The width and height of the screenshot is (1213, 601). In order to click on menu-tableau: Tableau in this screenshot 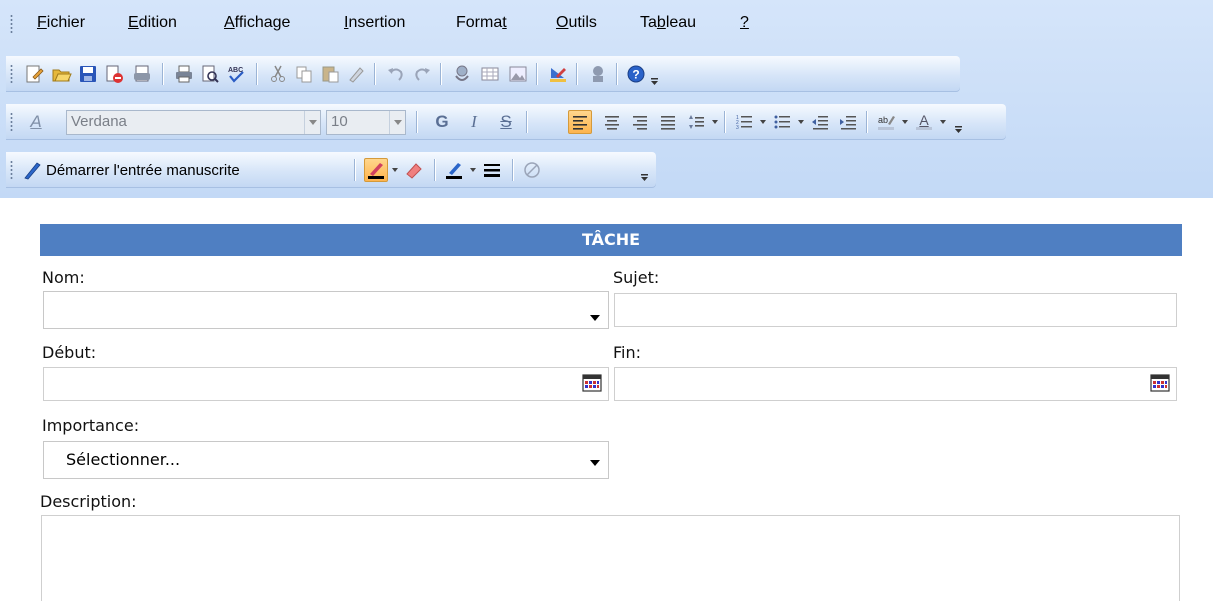, I will do `click(668, 24)`.